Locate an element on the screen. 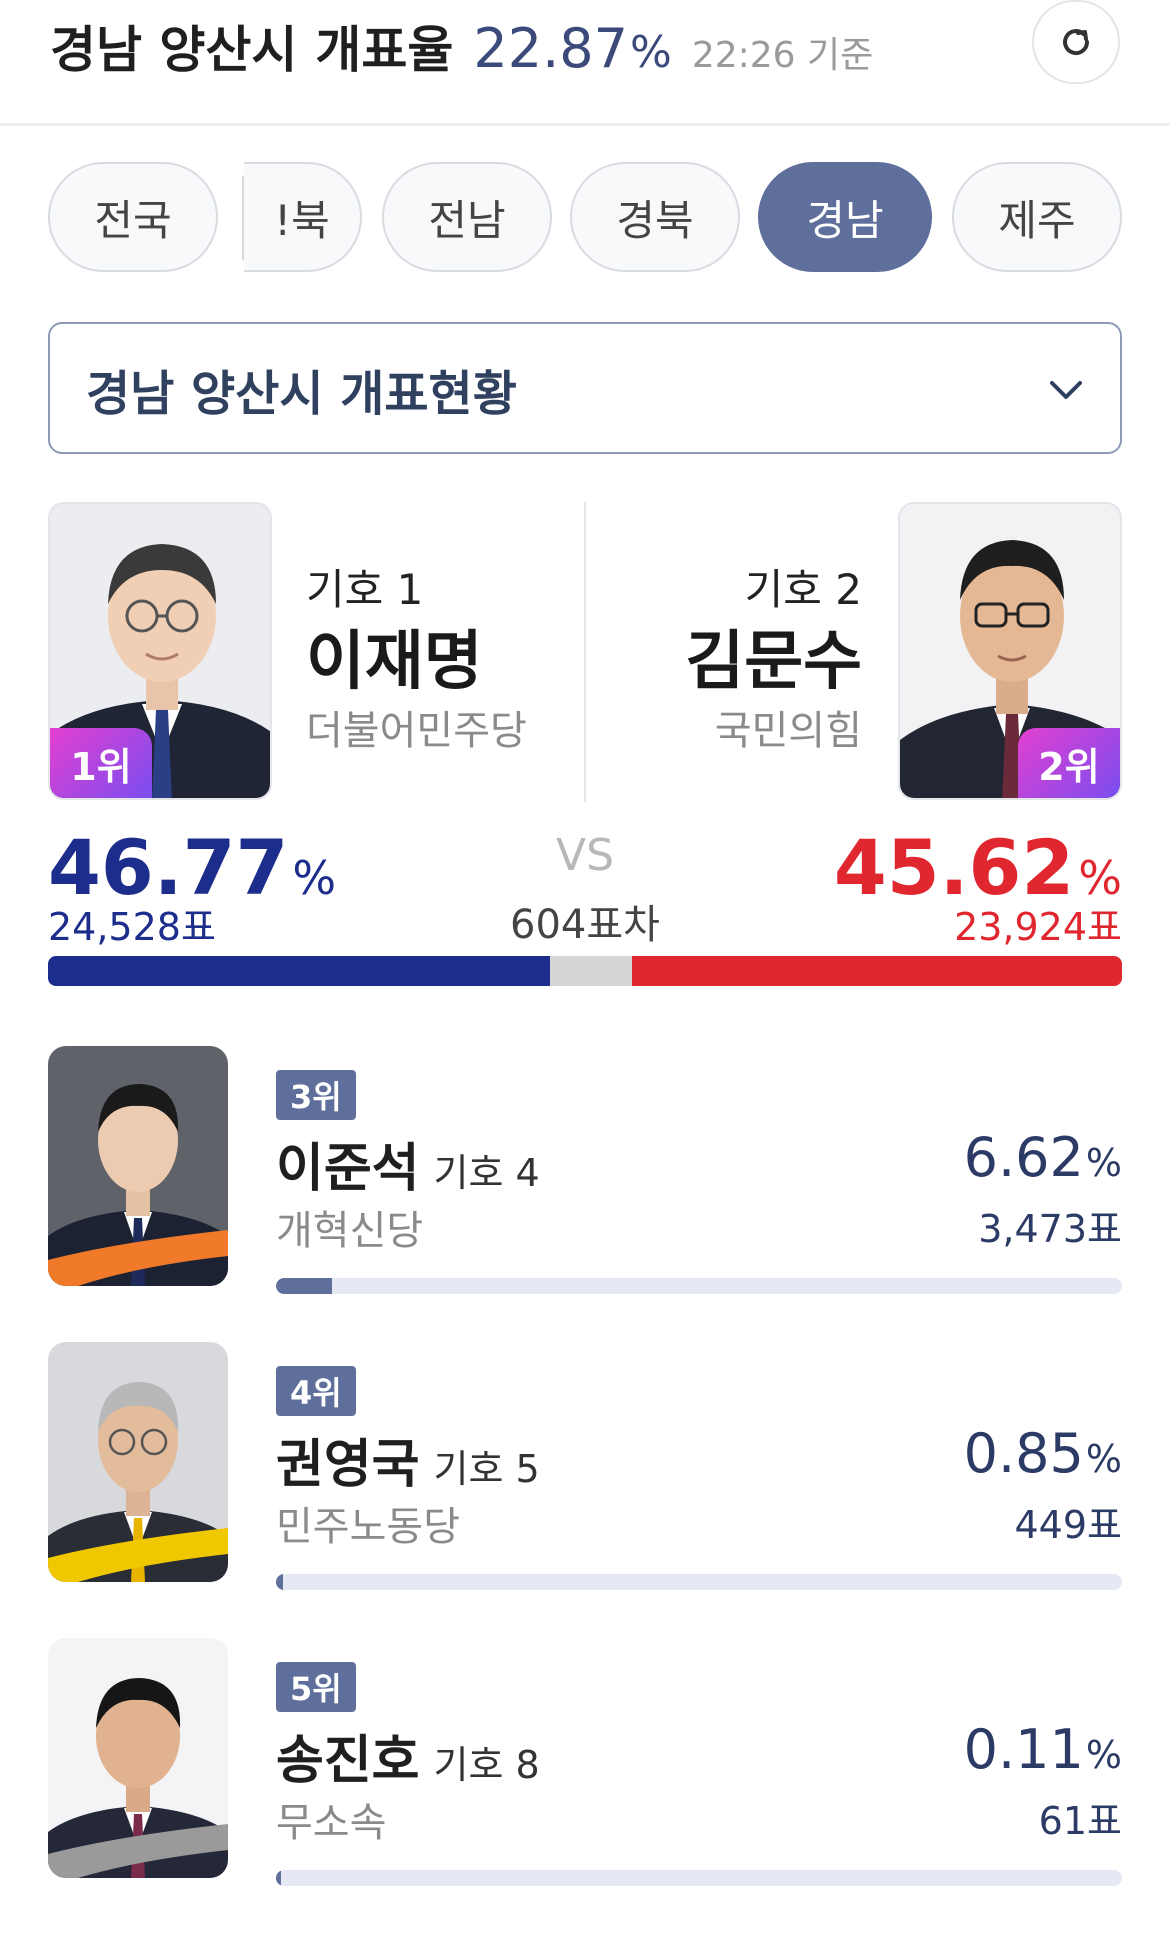  count-rate: 22.87 is located at coordinates (551, 48).